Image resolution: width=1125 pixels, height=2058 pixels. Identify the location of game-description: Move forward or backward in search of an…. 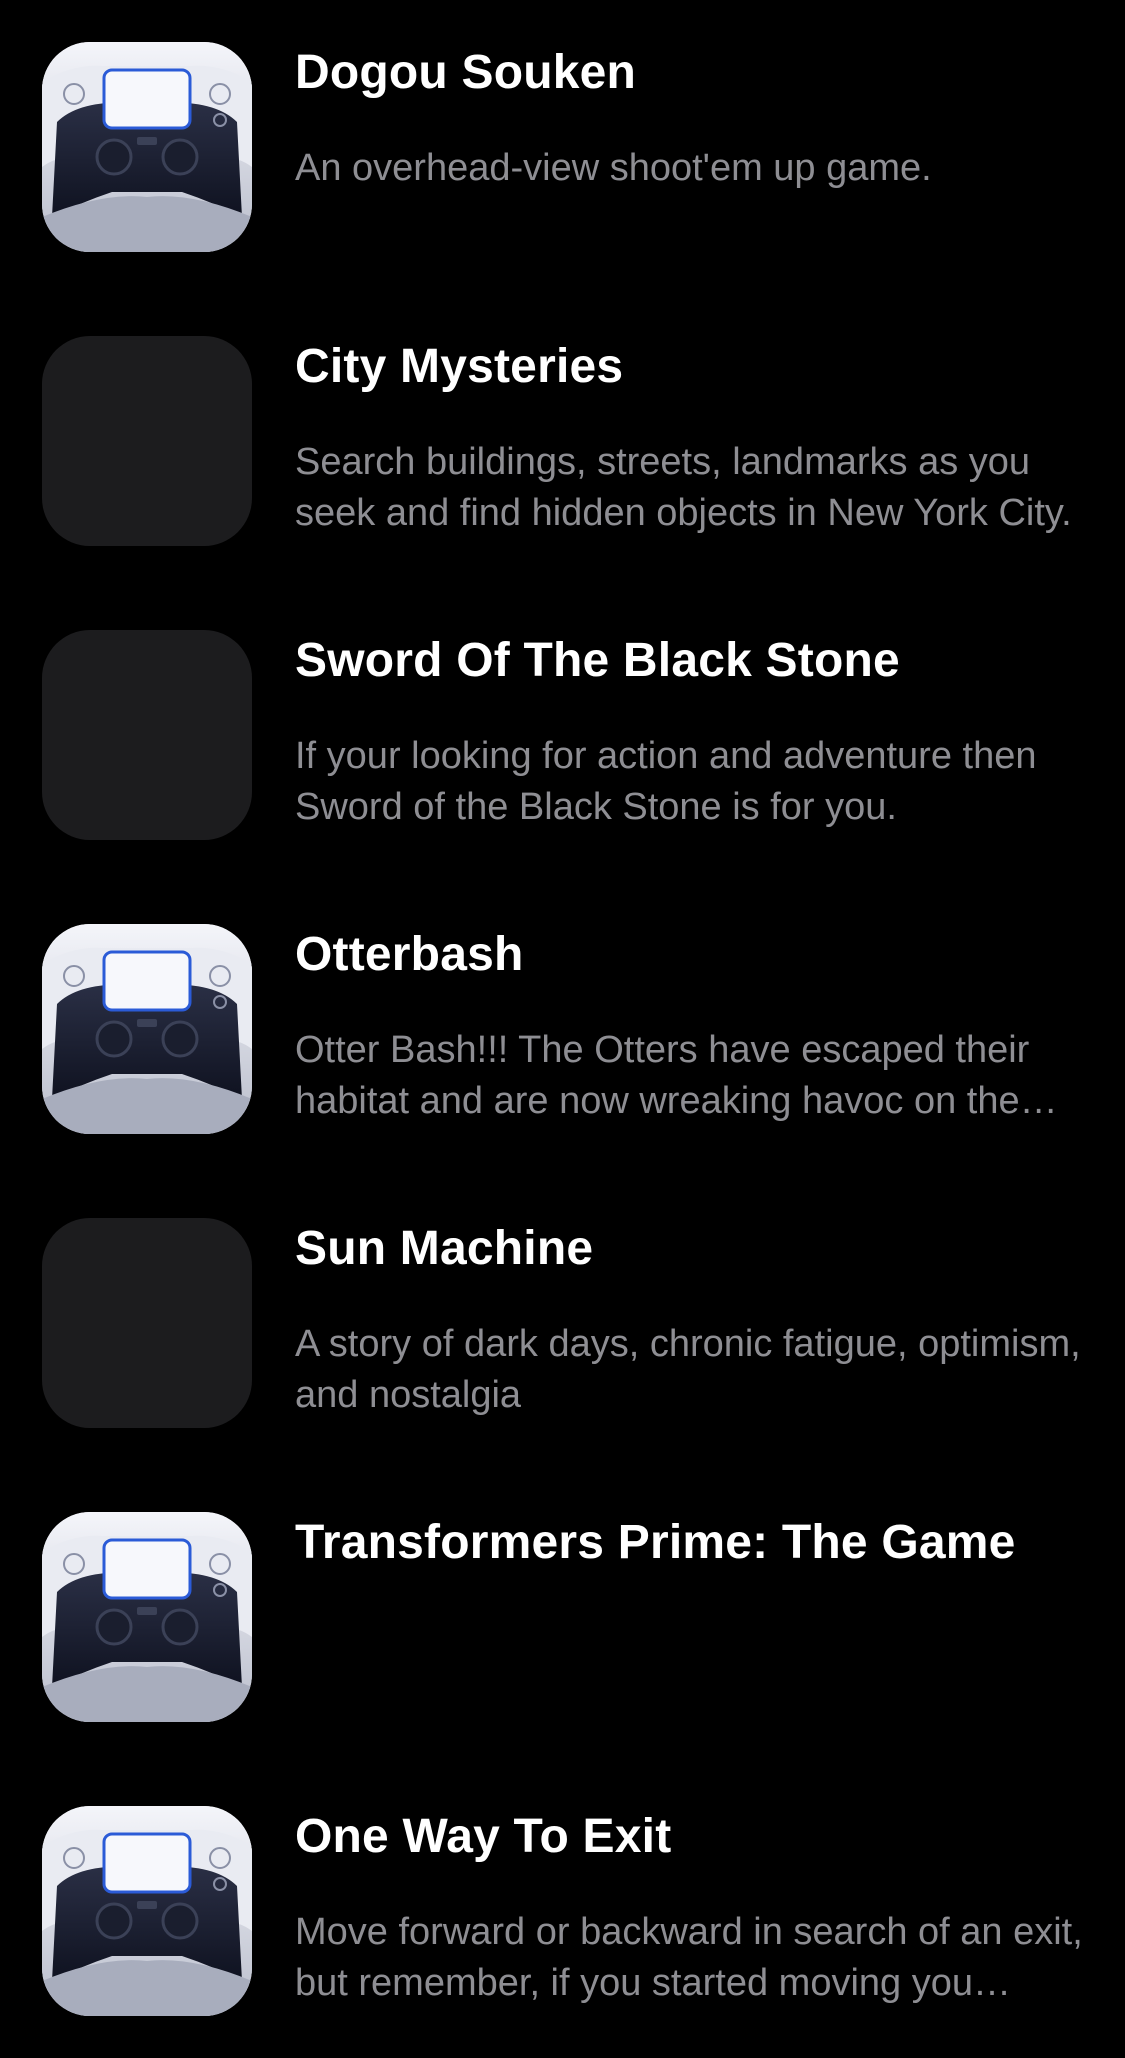
(689, 1957).